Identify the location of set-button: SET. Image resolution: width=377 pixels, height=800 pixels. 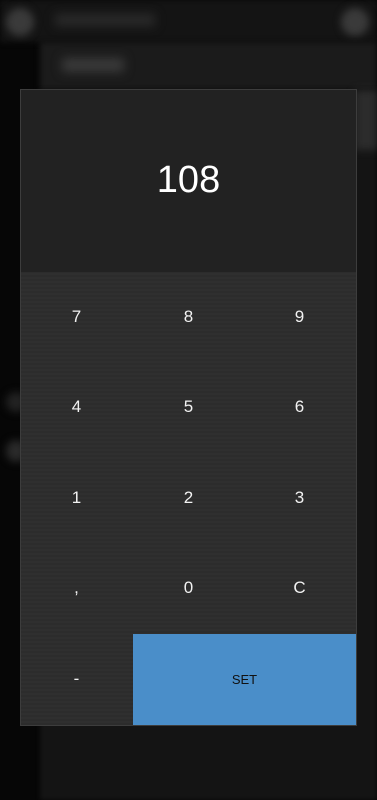
(244, 679).